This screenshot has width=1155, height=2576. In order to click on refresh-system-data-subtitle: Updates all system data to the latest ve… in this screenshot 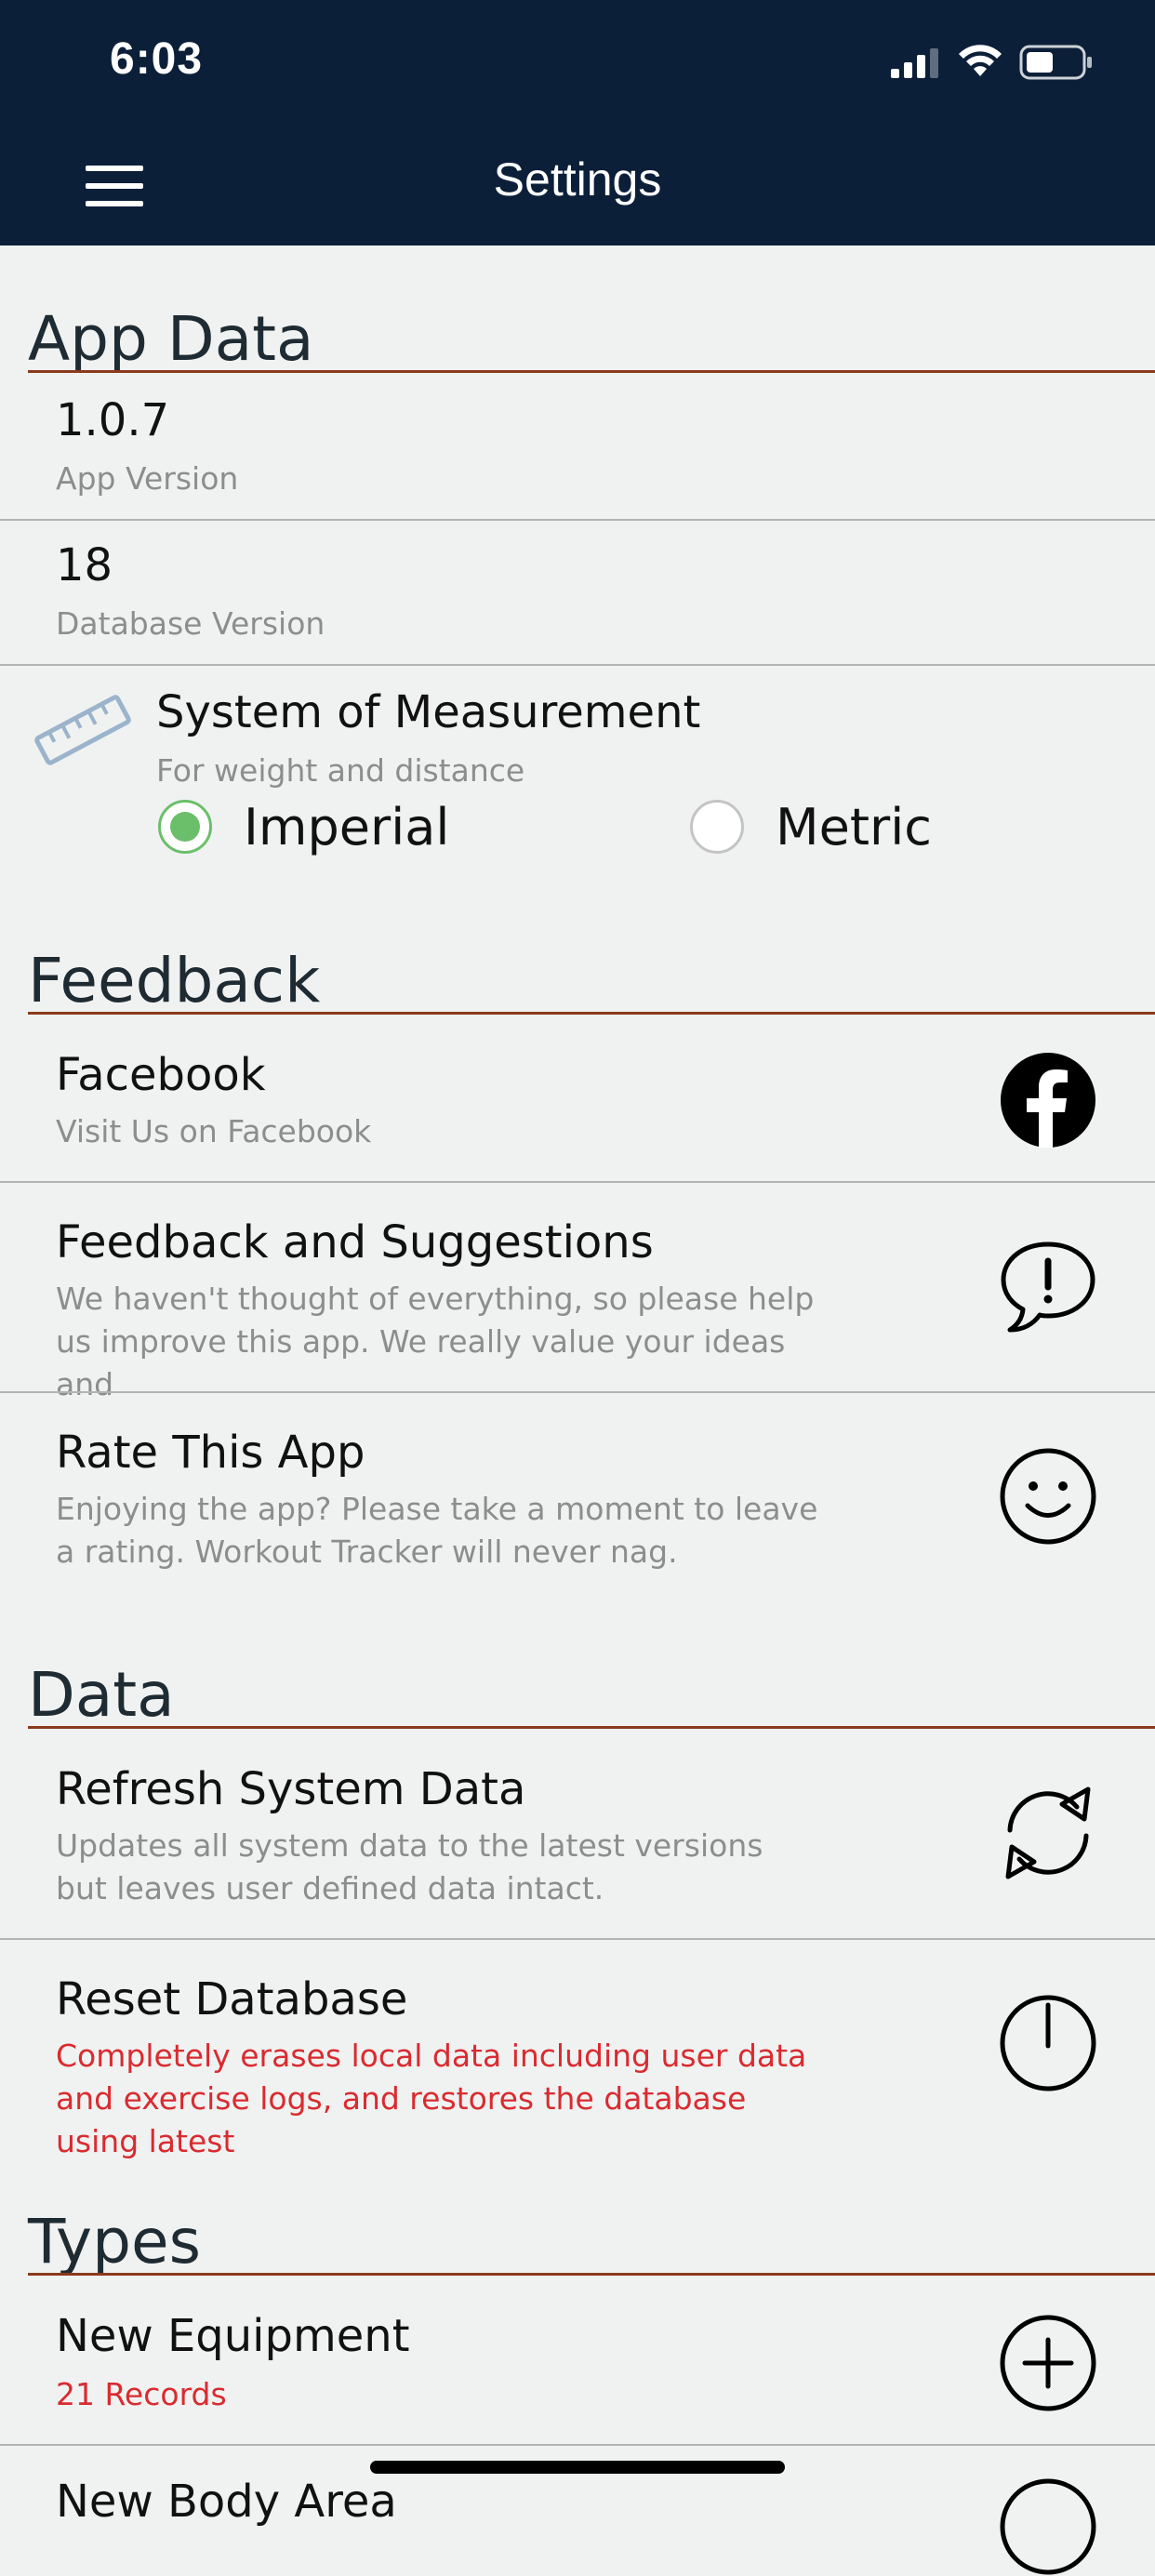, I will do `click(409, 1866)`.